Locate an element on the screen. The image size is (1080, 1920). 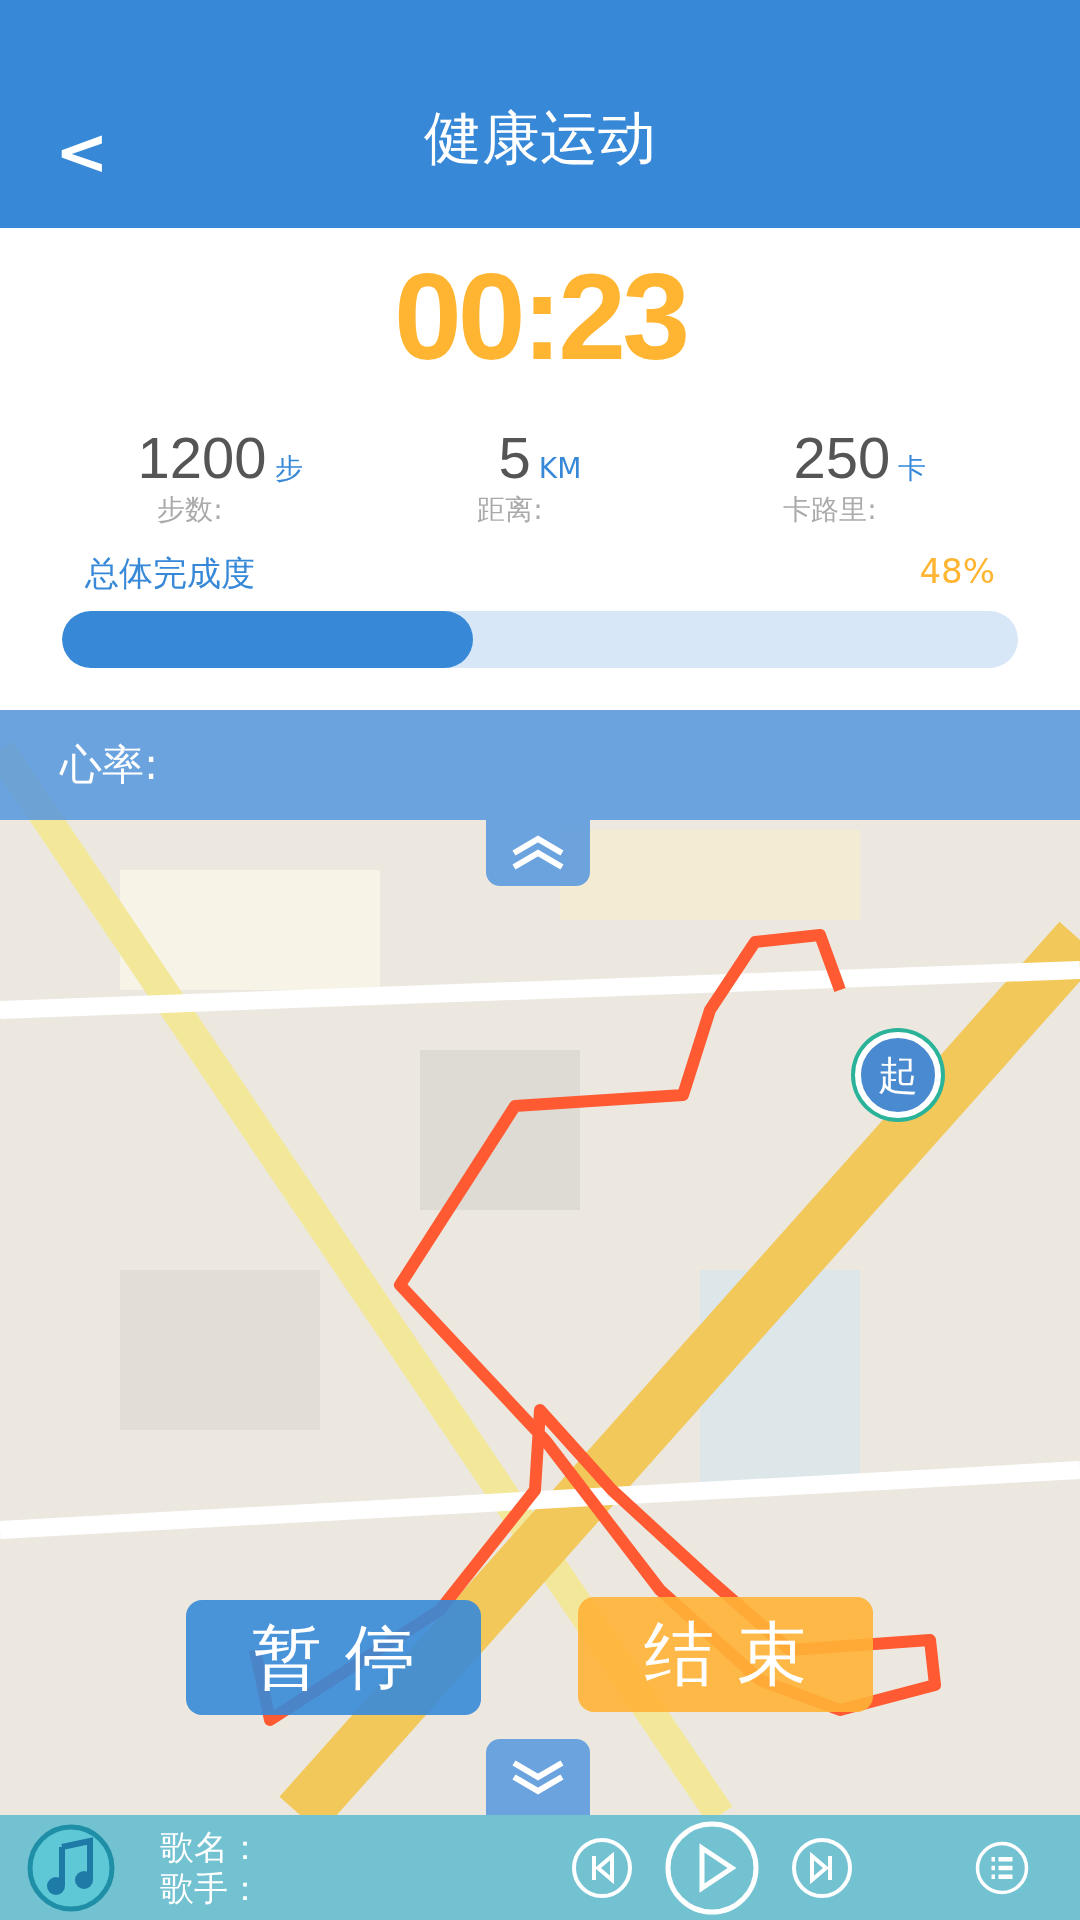
timer: 00:23 is located at coordinates (540, 317).